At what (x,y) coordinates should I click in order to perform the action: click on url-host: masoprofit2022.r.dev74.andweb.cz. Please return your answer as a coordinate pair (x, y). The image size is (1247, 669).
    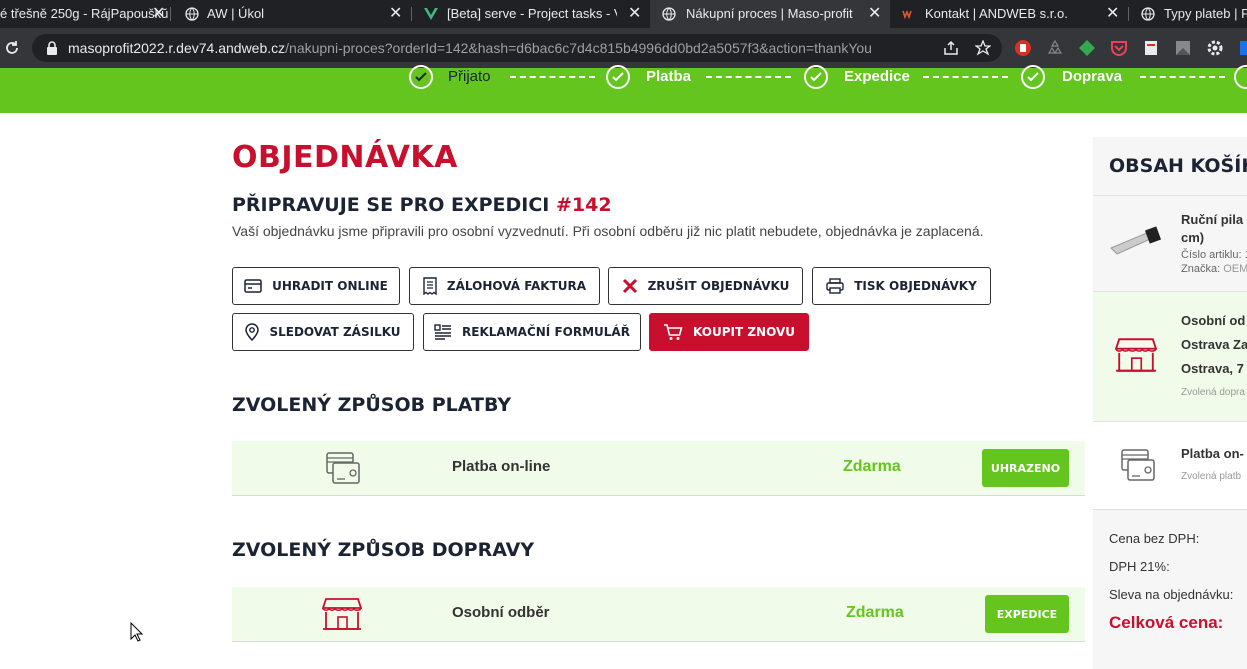
    Looking at the image, I should click on (177, 48).